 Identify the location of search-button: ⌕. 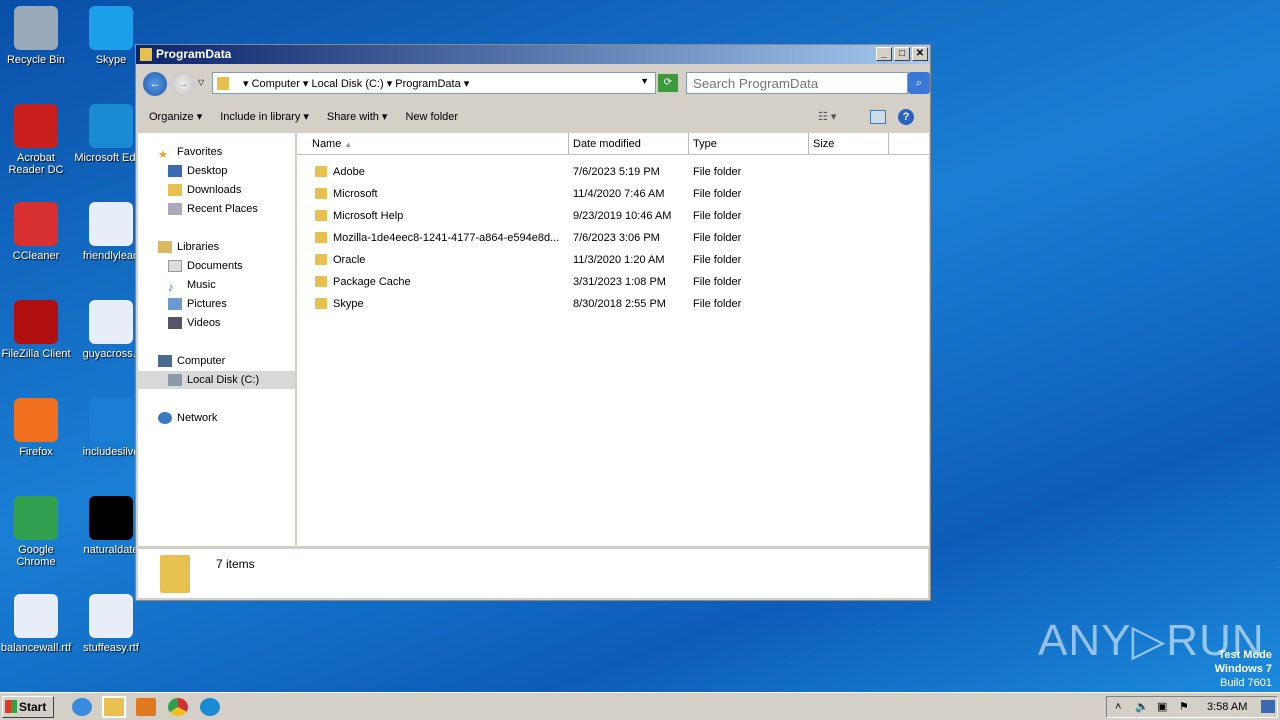
(919, 83).